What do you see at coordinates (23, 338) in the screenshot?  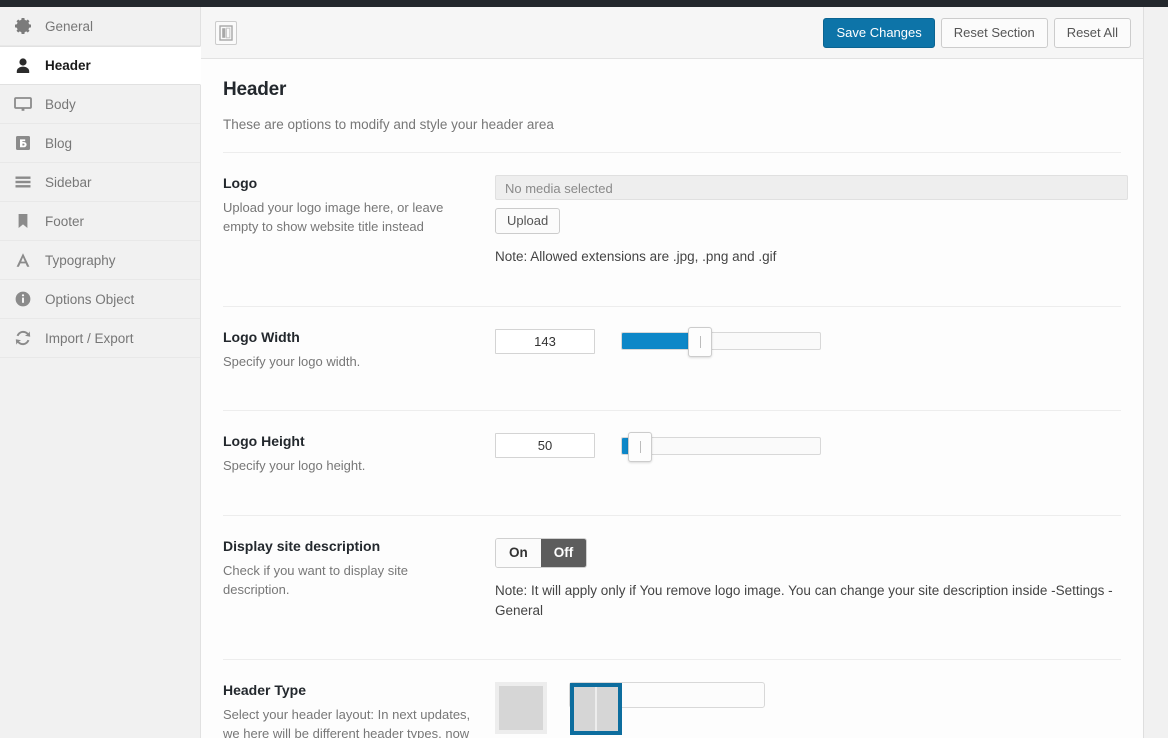 I see `refresh-icon` at bounding box center [23, 338].